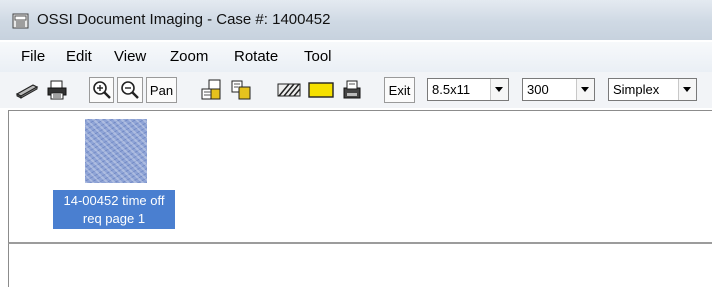  What do you see at coordinates (538, 89) in the screenshot?
I see `resolution-value: 300` at bounding box center [538, 89].